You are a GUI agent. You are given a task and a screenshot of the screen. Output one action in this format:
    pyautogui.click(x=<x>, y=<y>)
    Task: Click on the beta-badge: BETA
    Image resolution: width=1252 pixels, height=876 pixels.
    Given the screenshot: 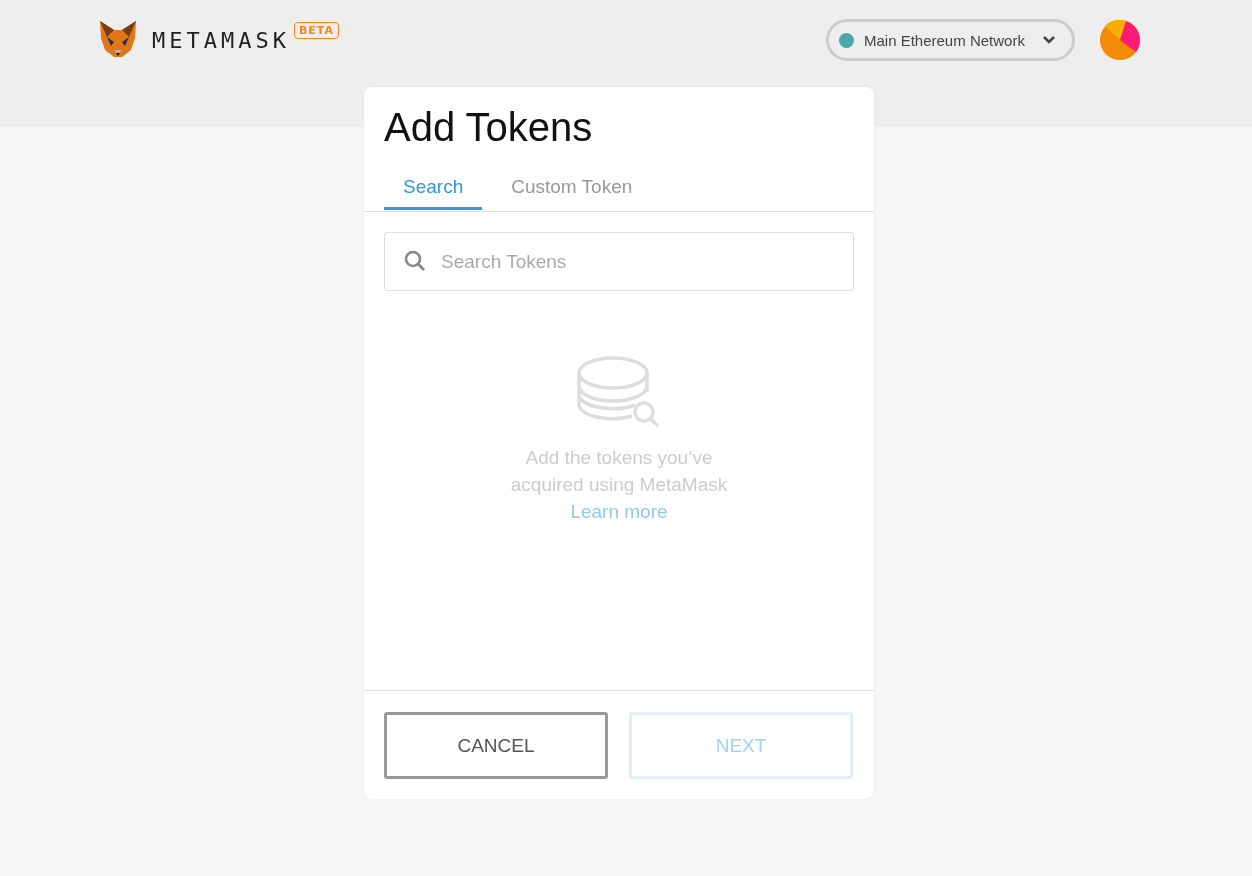 What is the action you would take?
    pyautogui.click(x=316, y=30)
    